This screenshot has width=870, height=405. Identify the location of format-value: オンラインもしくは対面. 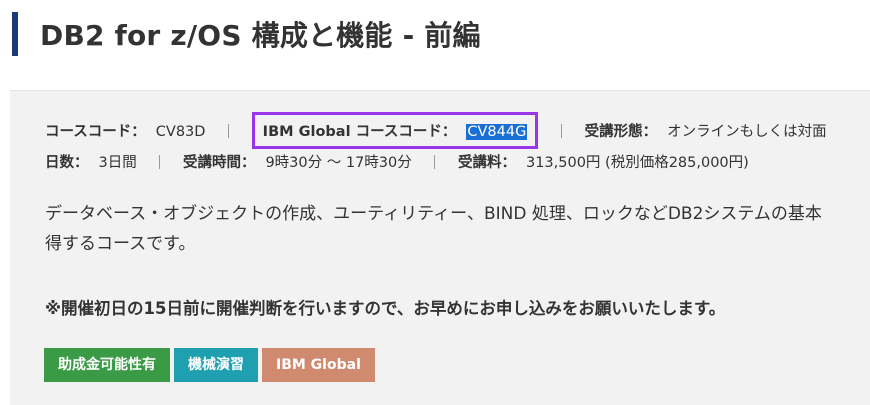
(747, 132).